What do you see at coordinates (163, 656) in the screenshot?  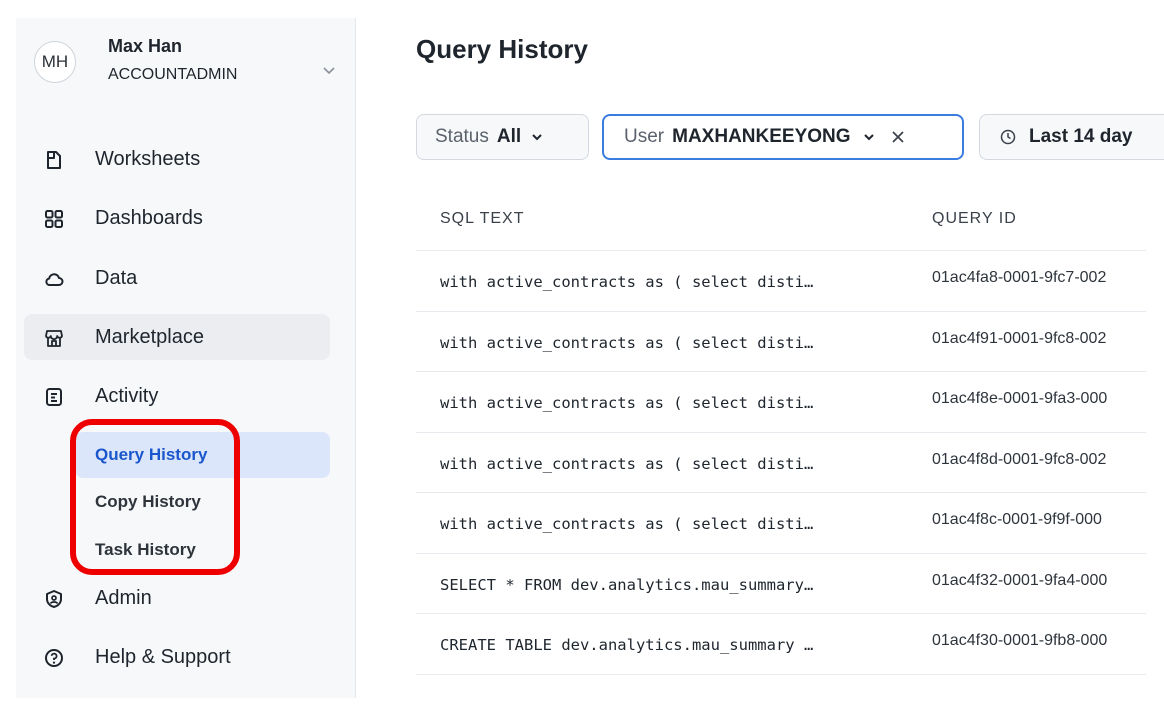 I see `sidebar-item-label: Help & Support` at bounding box center [163, 656].